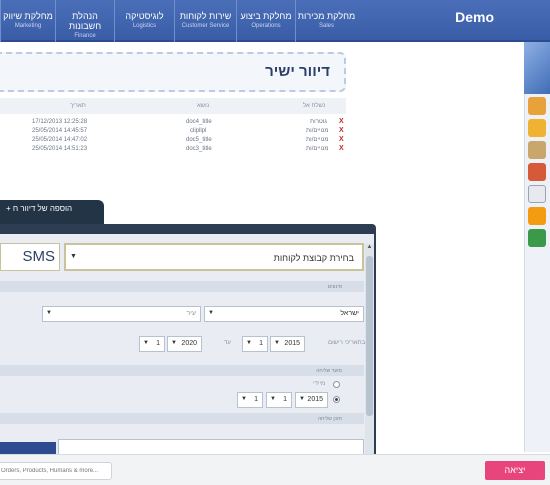 The image size is (550, 485). I want to click on nav-tab-label: מחלקת שיווק, so click(28, 16).